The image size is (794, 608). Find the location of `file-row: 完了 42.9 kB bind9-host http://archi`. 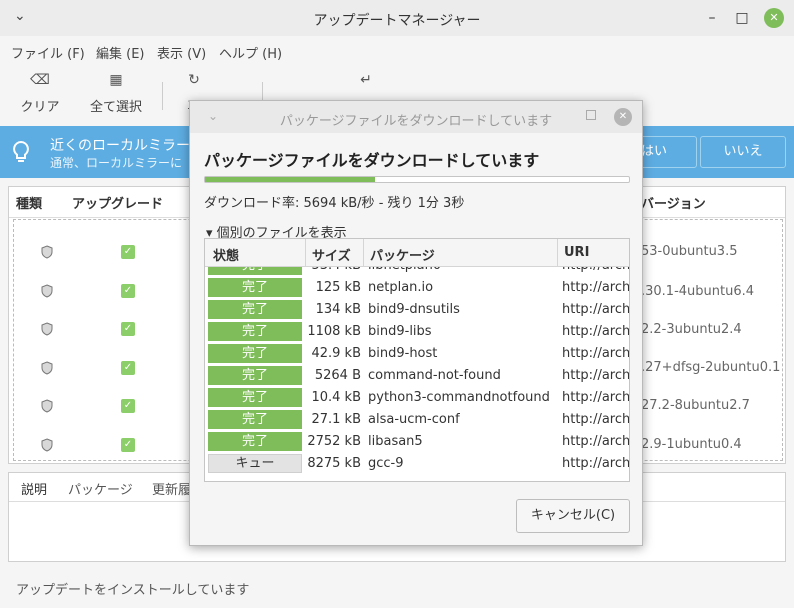

file-row: 完了 42.9 kB bind9-host http://archi is located at coordinates (417, 354).